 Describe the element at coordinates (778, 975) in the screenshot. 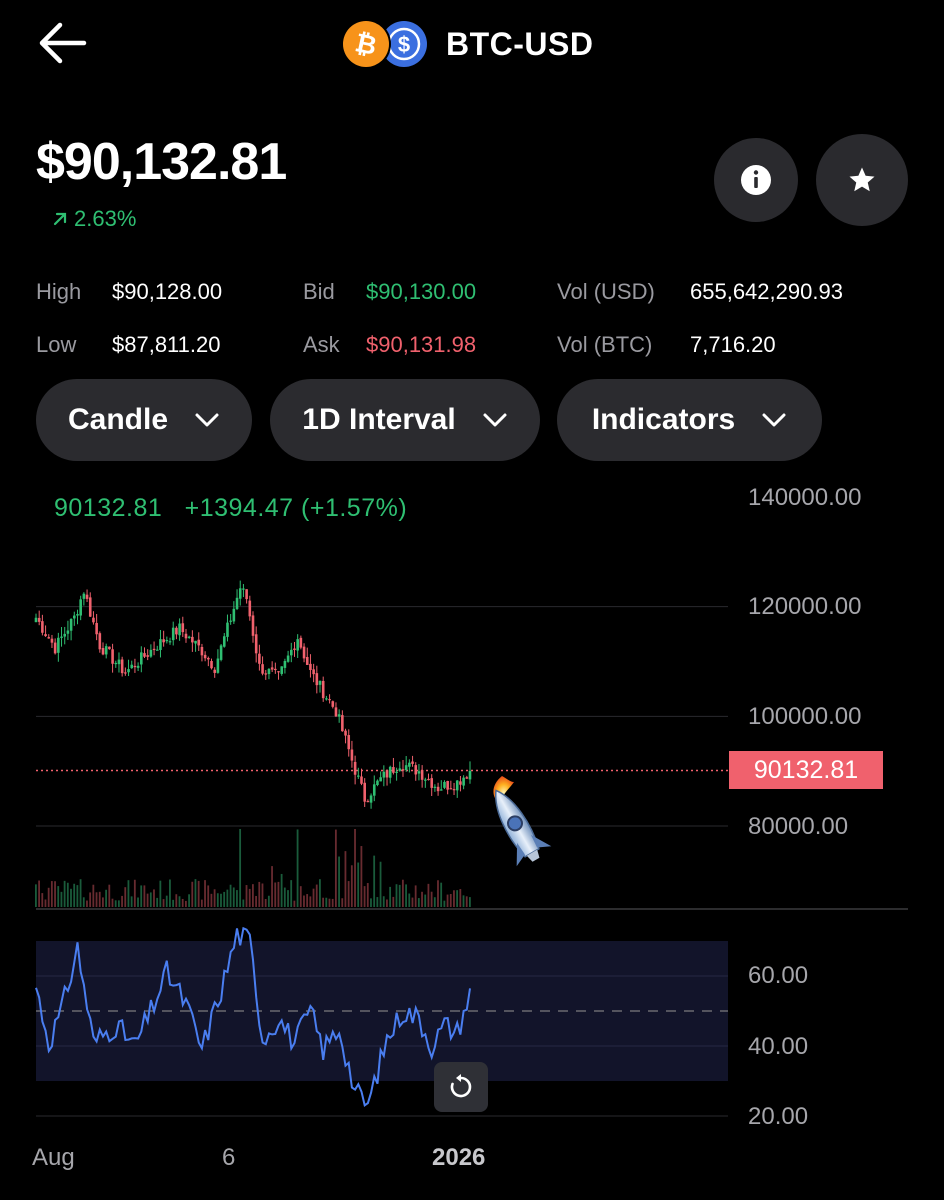

I see `rsi-tick-label: 60.00` at that location.